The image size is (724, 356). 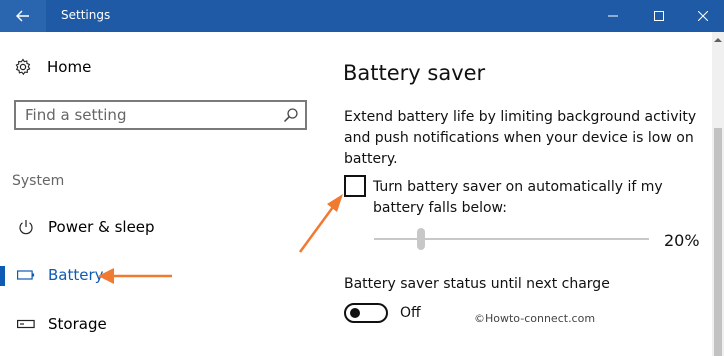 I want to click on sidebar-item-storage: Storage, so click(x=165, y=324).